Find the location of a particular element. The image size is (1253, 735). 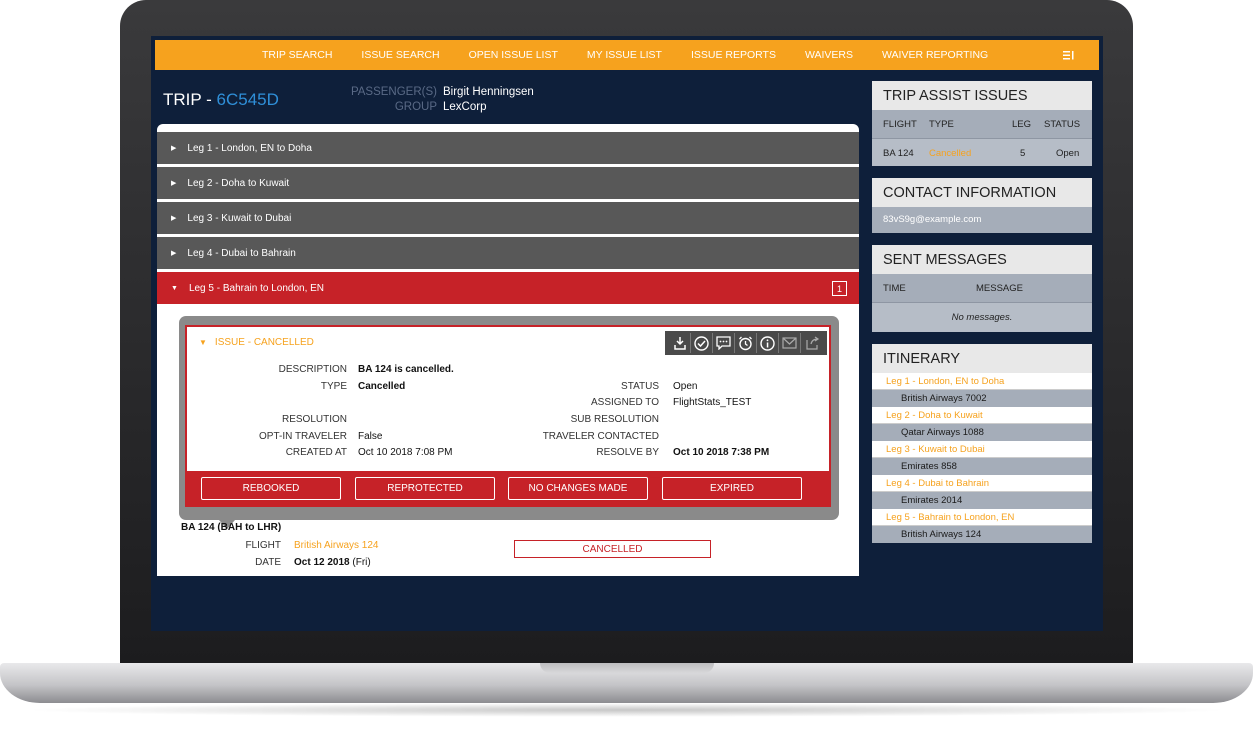

nav-issue-reports: ISSUE REPORTS is located at coordinates (733, 55).